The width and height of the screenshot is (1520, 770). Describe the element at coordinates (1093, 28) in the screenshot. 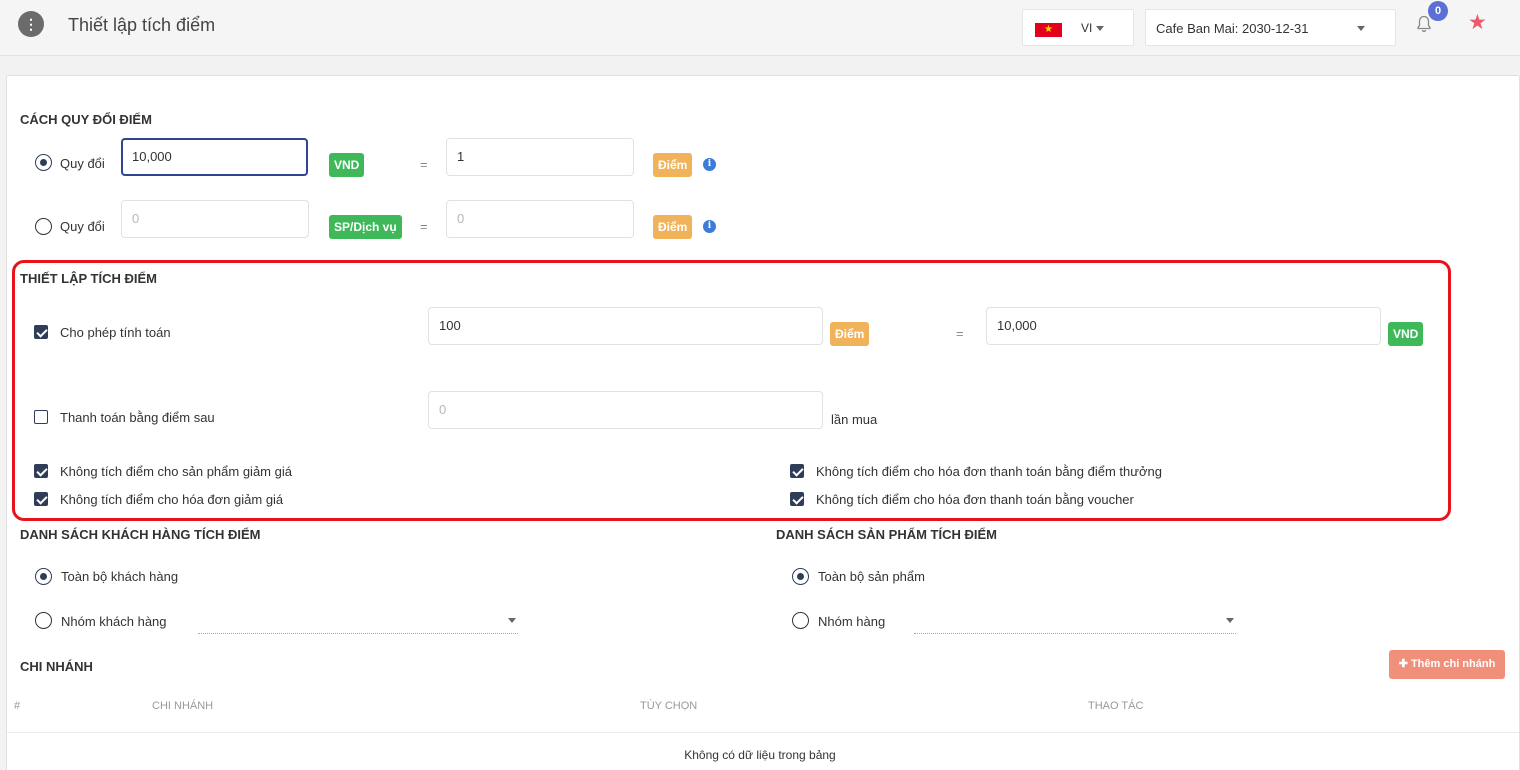

I see `language-code: VI` at that location.